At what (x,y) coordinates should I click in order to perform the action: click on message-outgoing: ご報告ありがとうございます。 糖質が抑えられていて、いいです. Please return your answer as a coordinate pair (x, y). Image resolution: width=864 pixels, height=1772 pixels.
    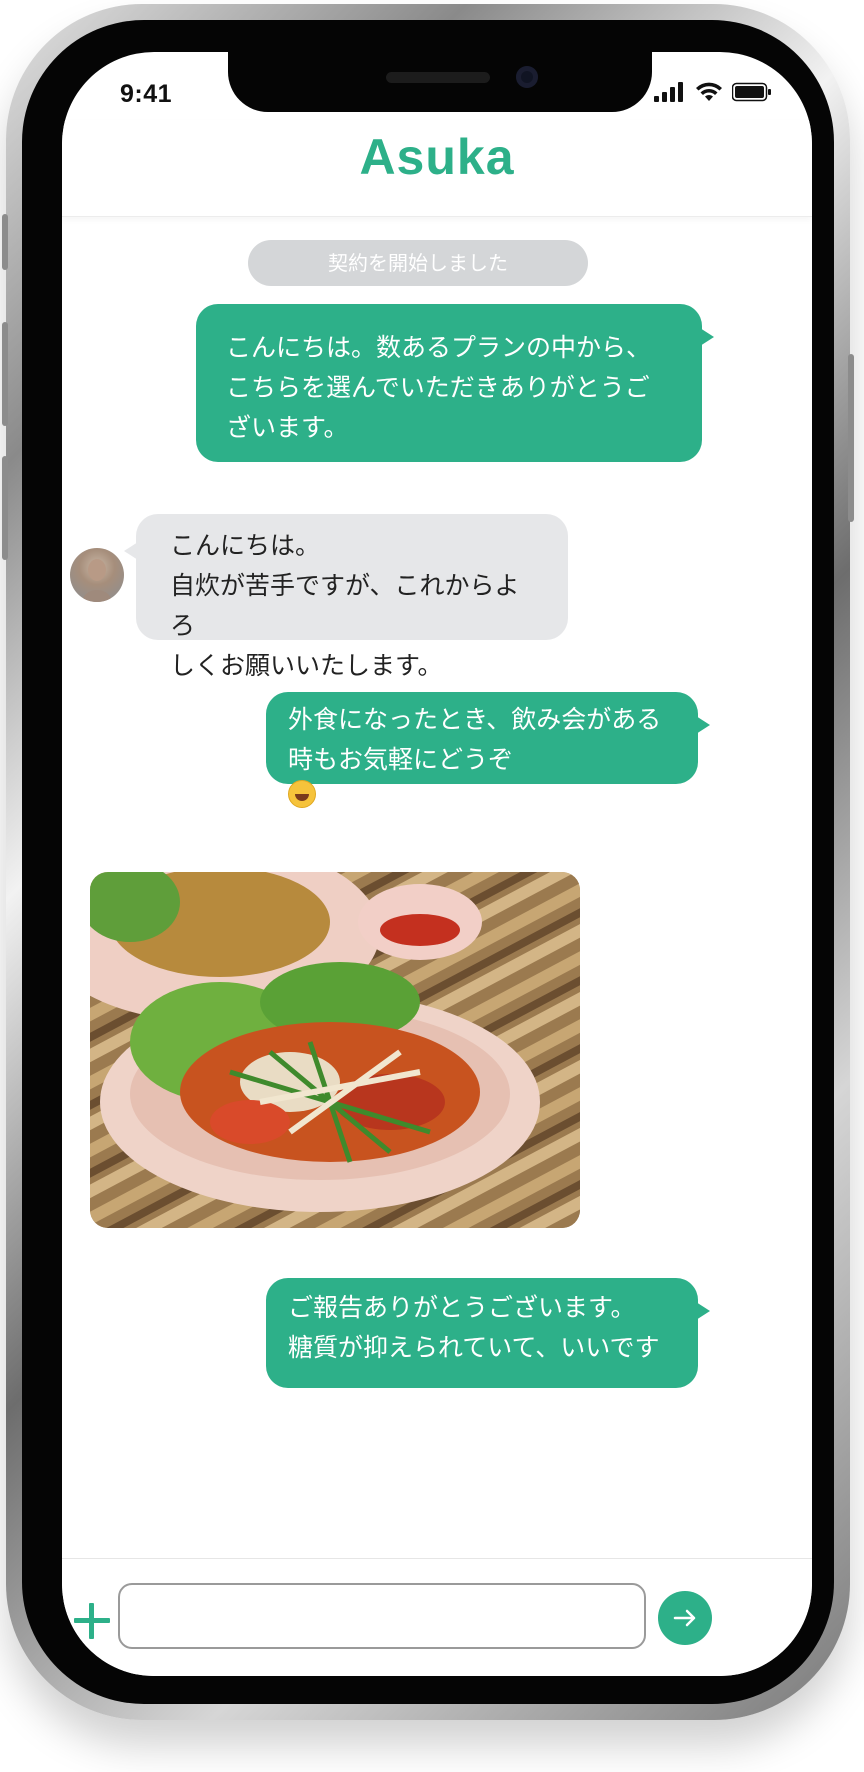
    Looking at the image, I should click on (488, 1333).